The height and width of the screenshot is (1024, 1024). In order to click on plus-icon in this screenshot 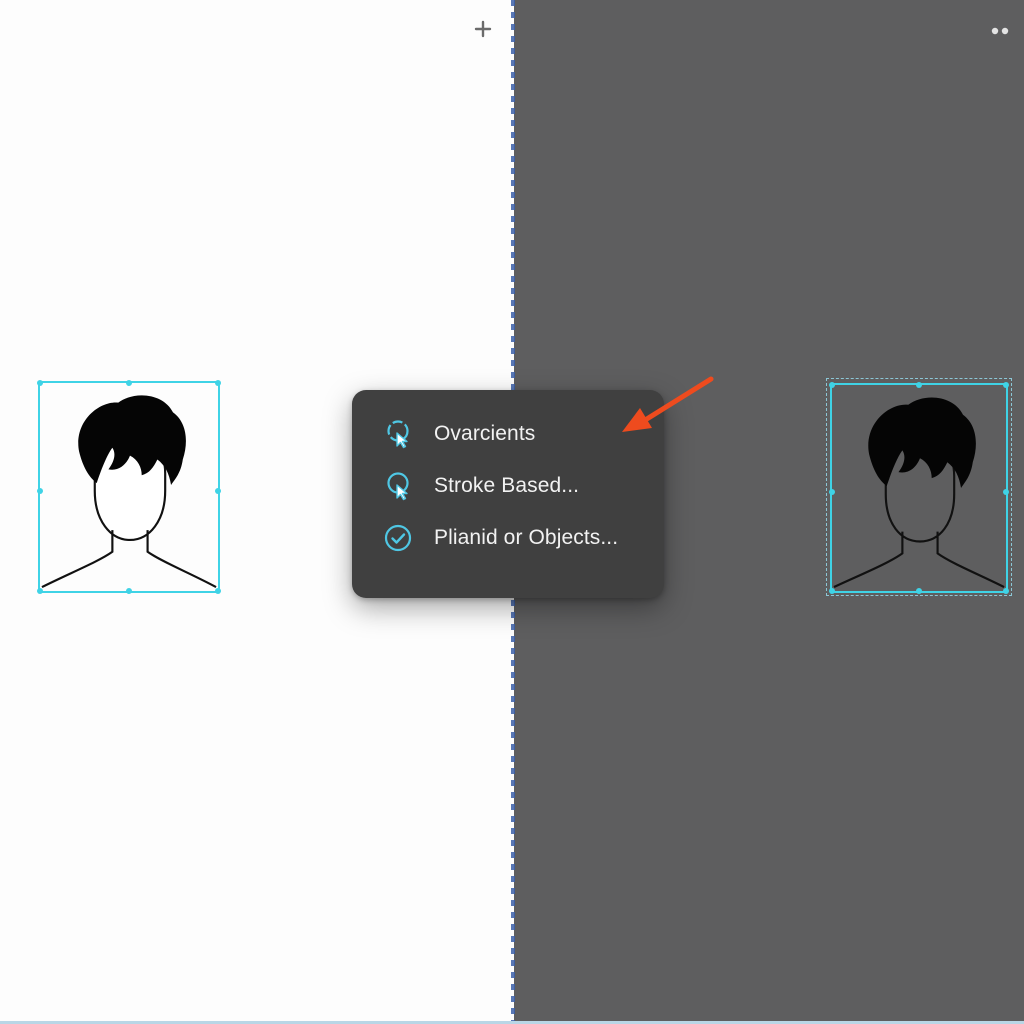, I will do `click(483, 29)`.